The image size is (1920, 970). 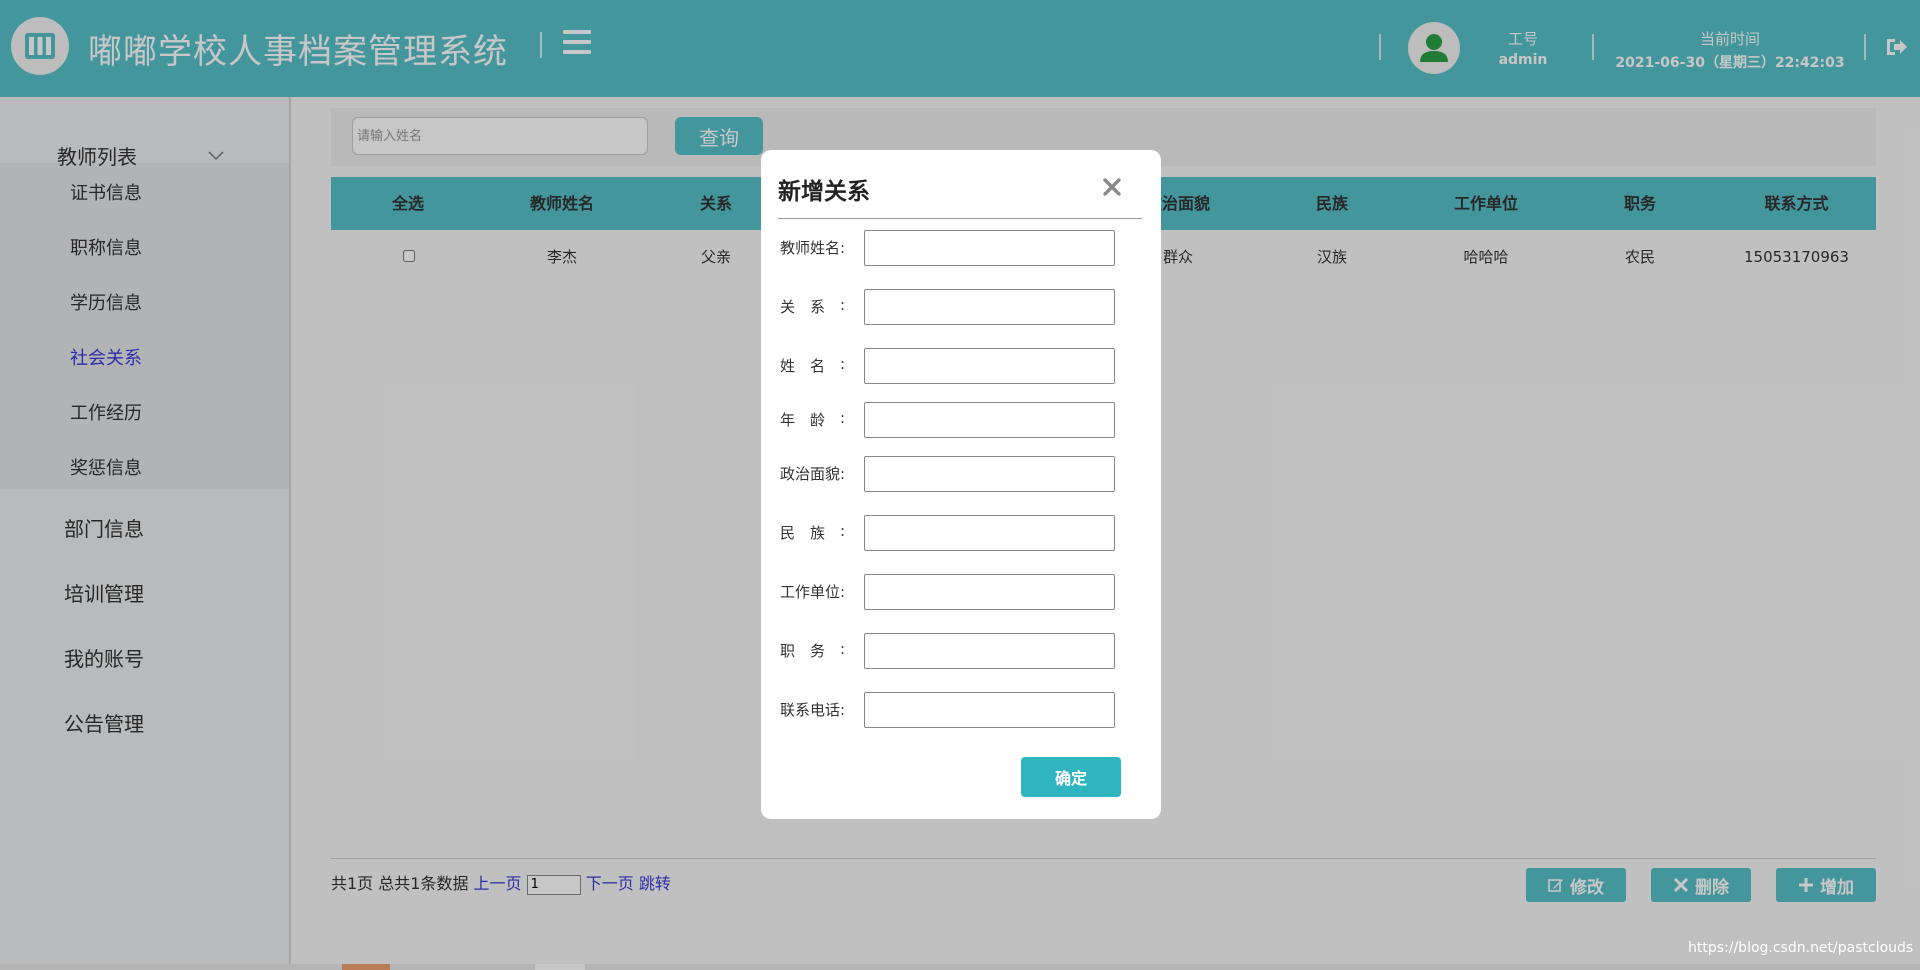 What do you see at coordinates (813, 474) in the screenshot?
I see `political-status-label: 政治面貌:` at bounding box center [813, 474].